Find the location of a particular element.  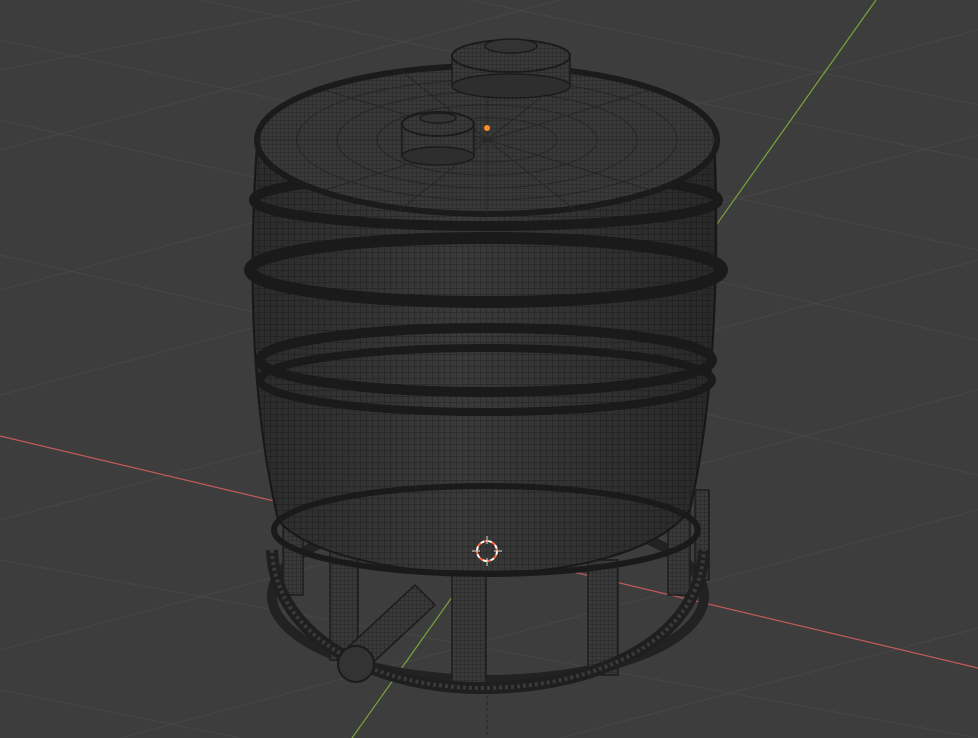

top-hatch is located at coordinates (511, 68).